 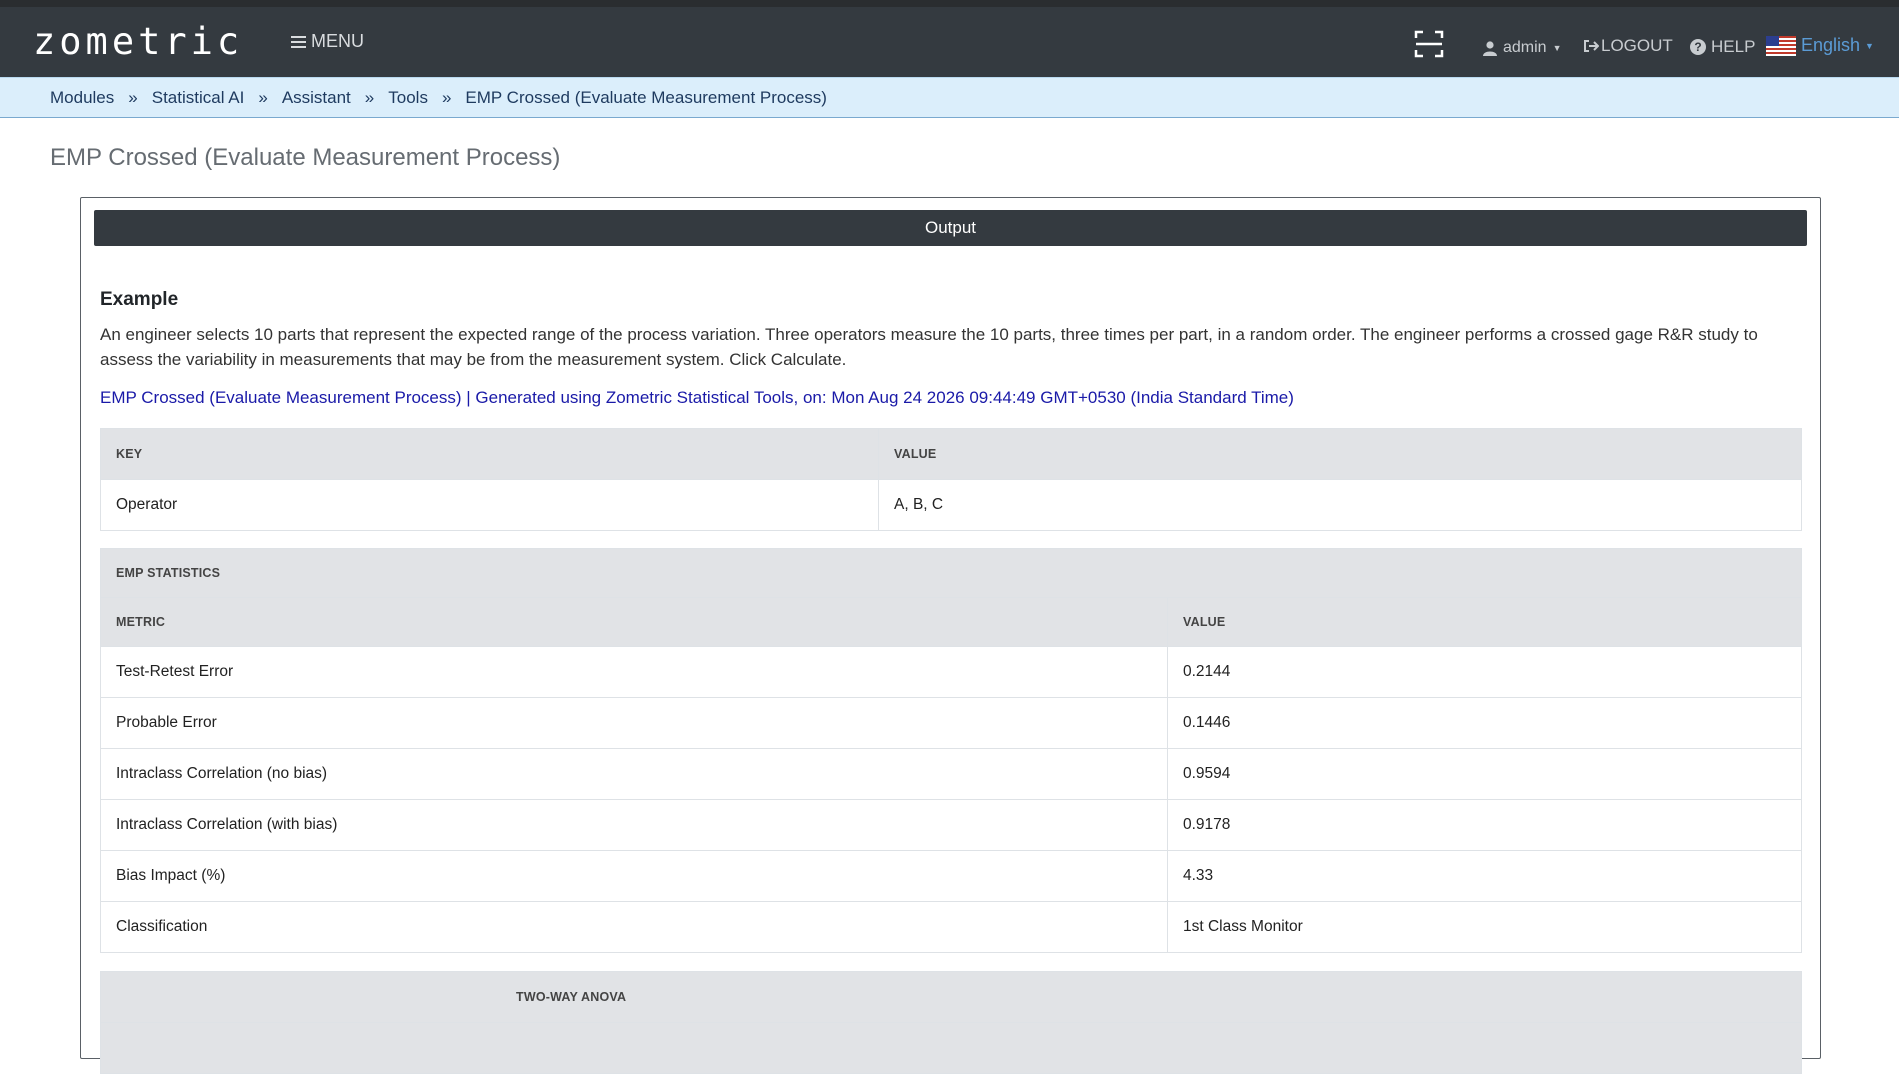 I want to click on language-selector: English ▼, so click(x=1820, y=45).